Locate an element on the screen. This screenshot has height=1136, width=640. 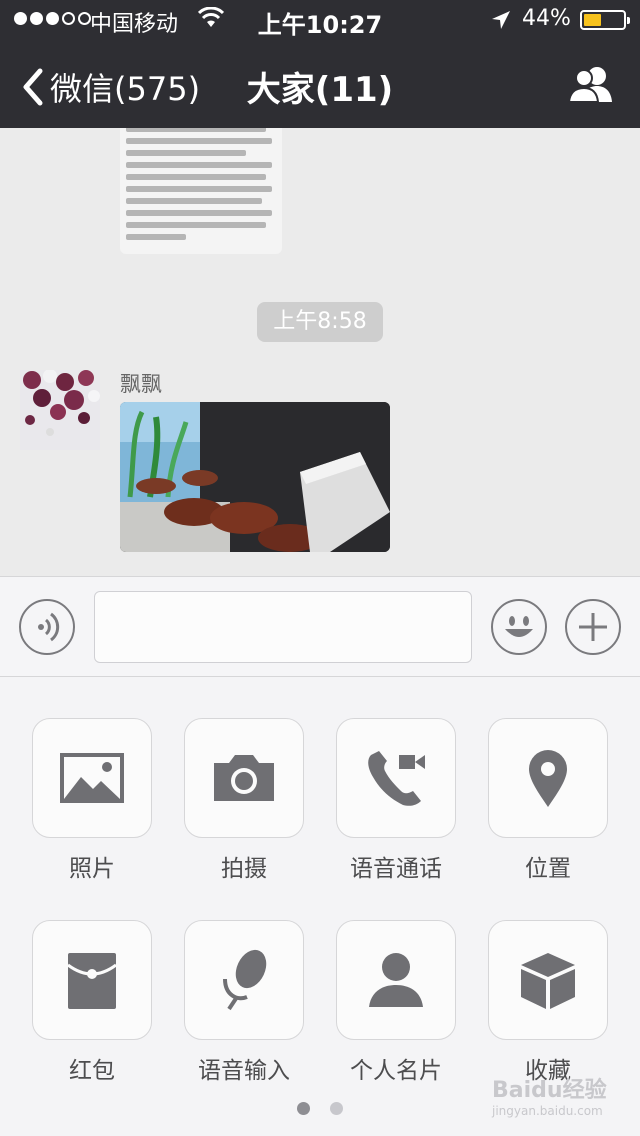
favorites-button is located at coordinates (548, 980).